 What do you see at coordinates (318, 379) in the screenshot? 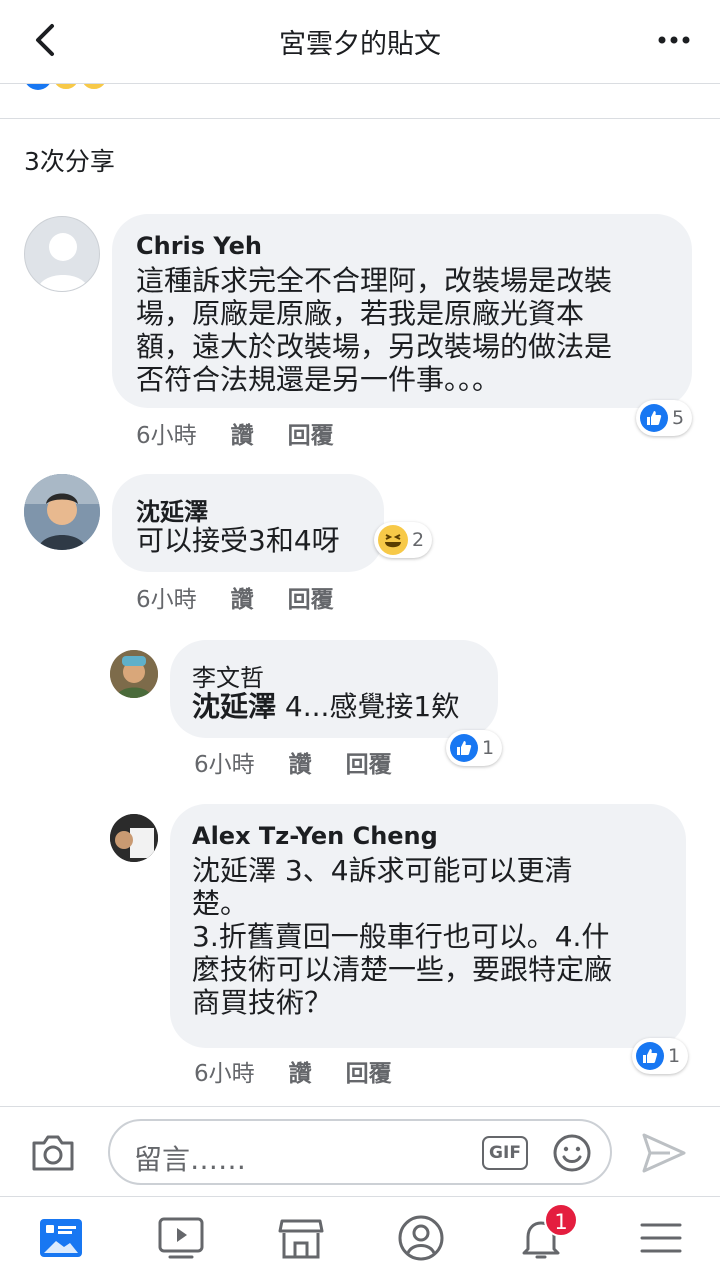
I see `comment-line: 否符合法規還是另一件事。。。` at bounding box center [318, 379].